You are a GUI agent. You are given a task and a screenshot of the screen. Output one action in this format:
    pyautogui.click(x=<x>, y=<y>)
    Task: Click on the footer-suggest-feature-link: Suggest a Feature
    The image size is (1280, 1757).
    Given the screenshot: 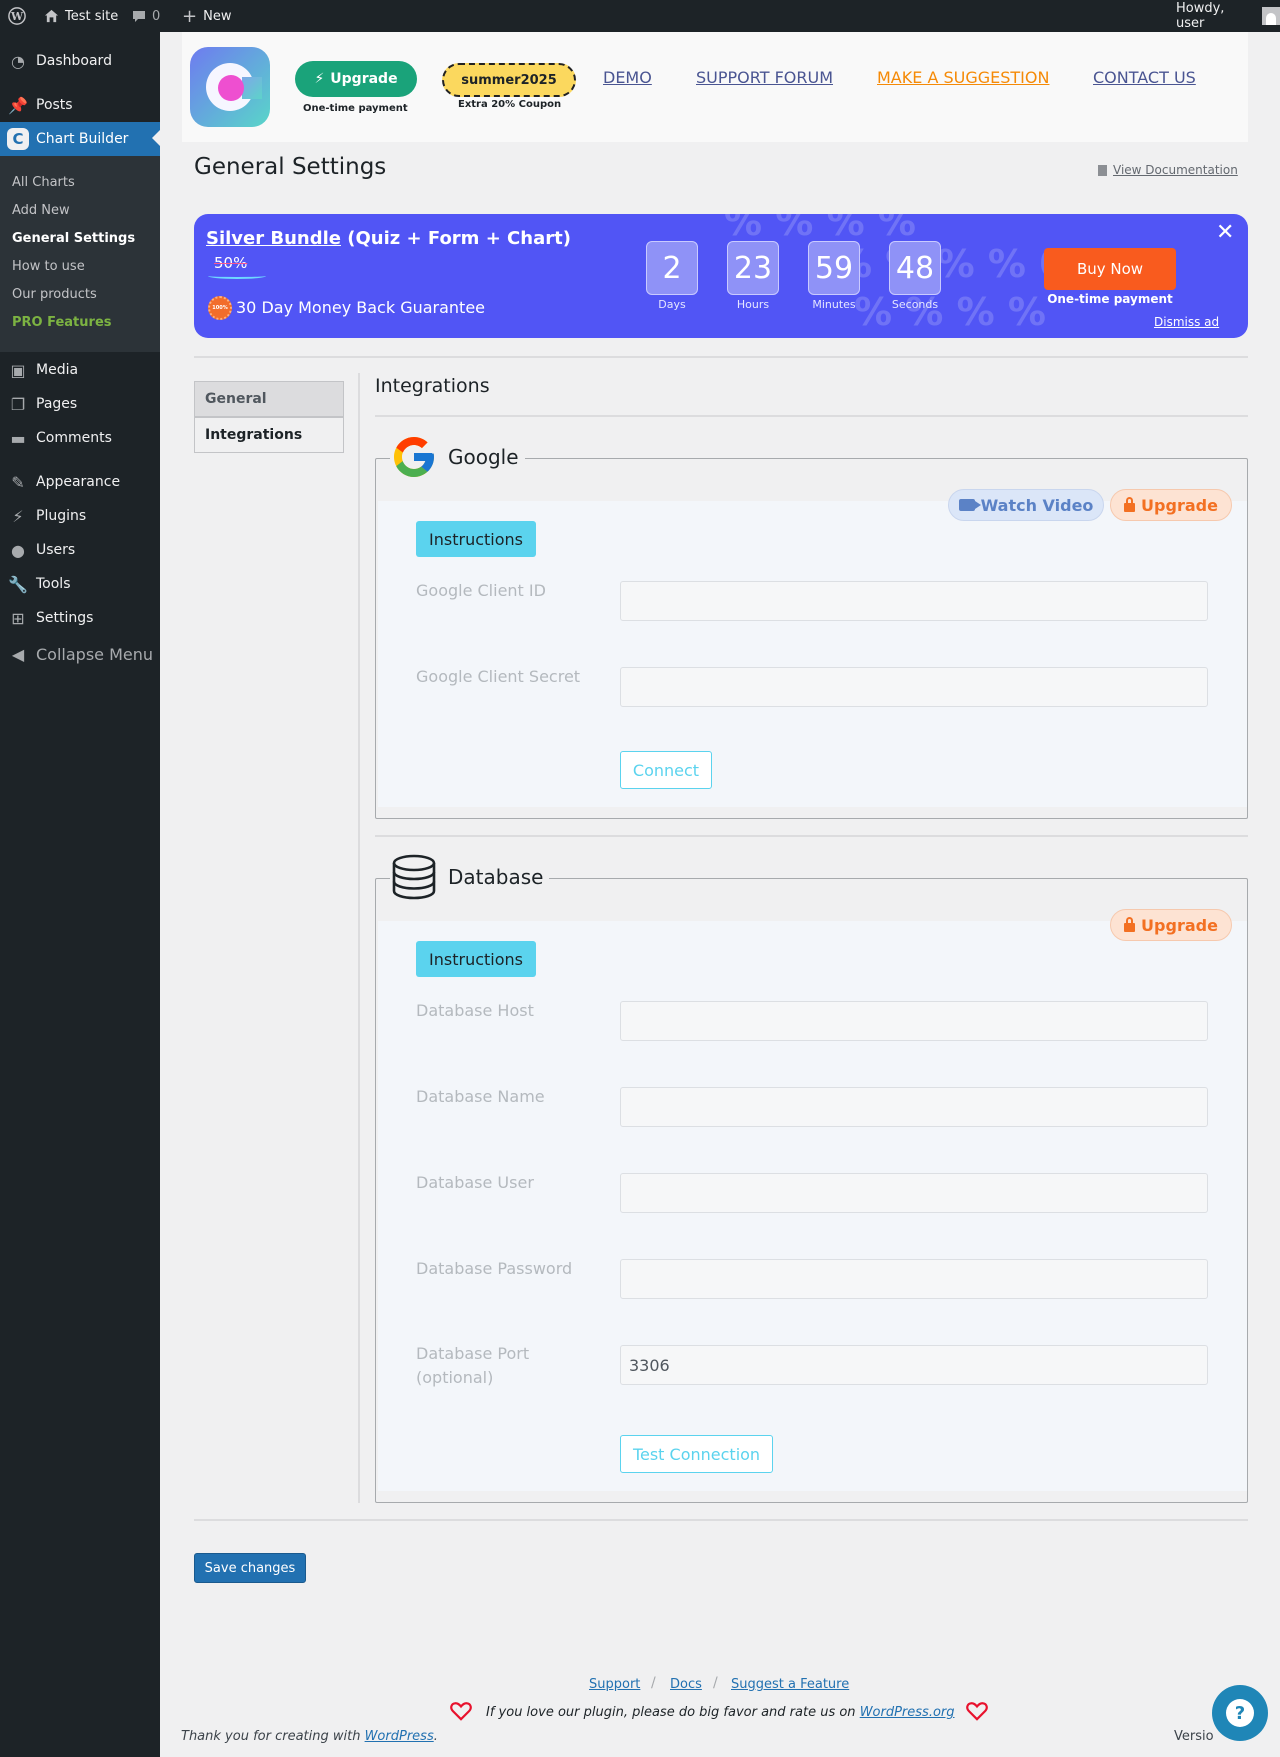 What is the action you would take?
    pyautogui.click(x=790, y=1684)
    